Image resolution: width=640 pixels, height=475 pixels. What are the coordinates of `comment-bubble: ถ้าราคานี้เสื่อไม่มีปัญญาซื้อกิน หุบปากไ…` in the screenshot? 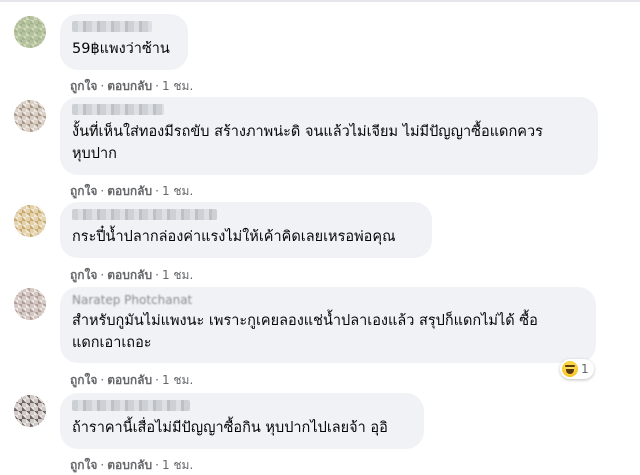 It's located at (242, 421).